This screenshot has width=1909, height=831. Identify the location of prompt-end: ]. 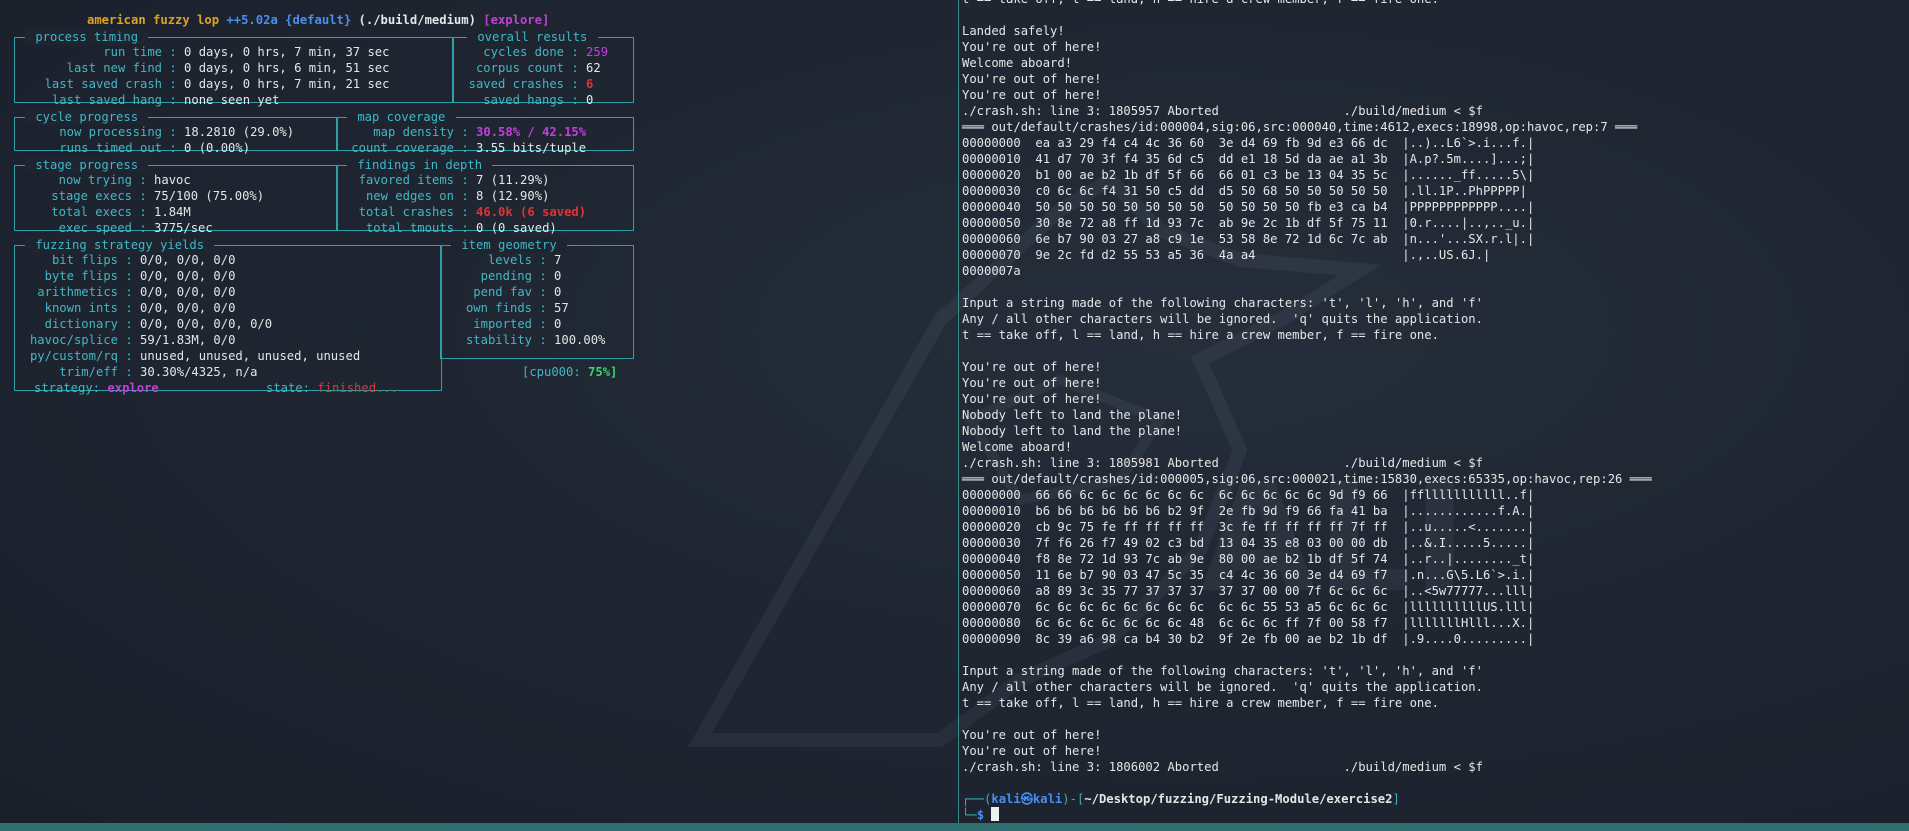
(1396, 799).